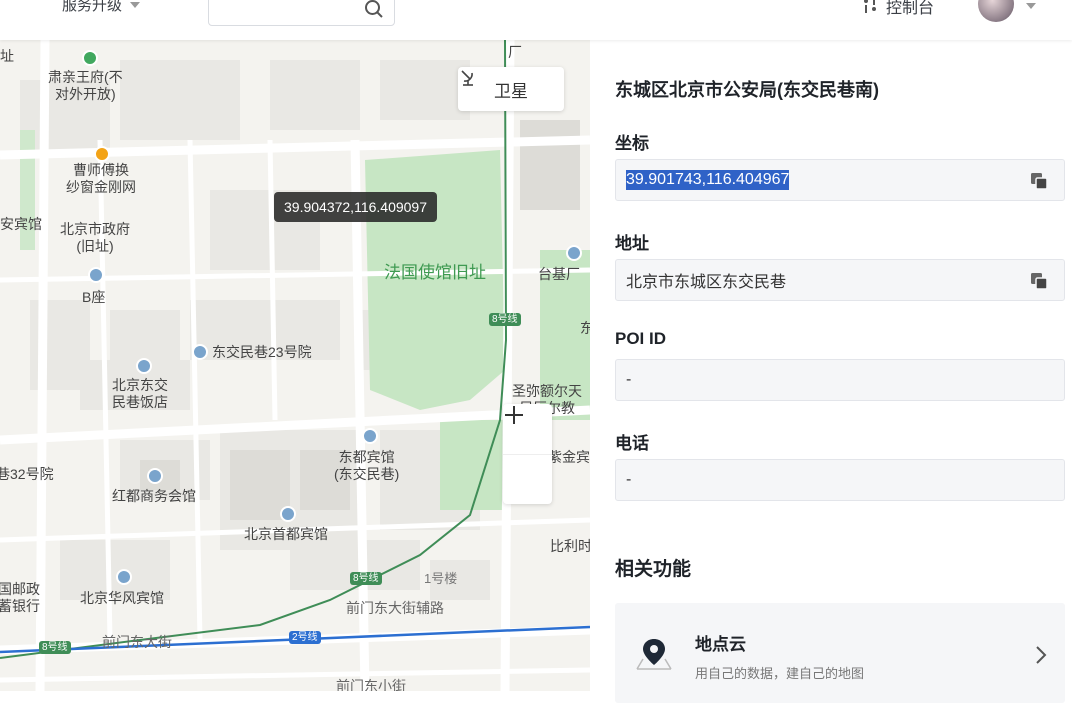 This screenshot has width=1072, height=703. Describe the element at coordinates (286, 534) in the screenshot. I see `map-label-shoudu: 北京首都宾馆` at that location.